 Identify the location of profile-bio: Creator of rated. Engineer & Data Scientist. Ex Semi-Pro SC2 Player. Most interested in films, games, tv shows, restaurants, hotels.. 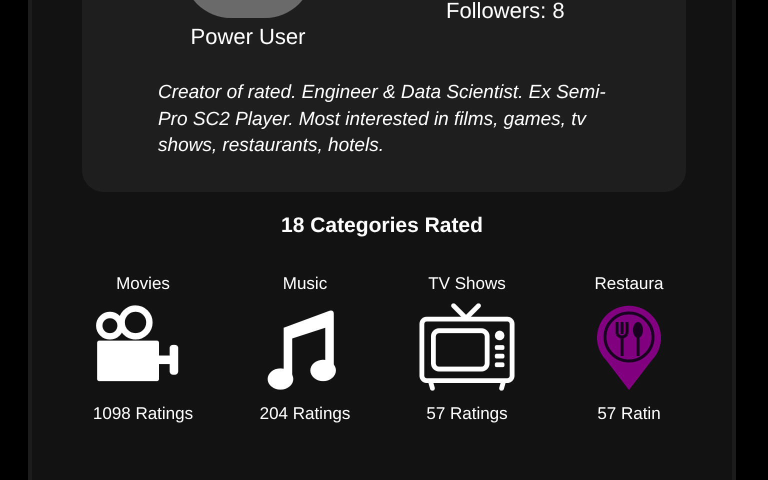
(382, 119).